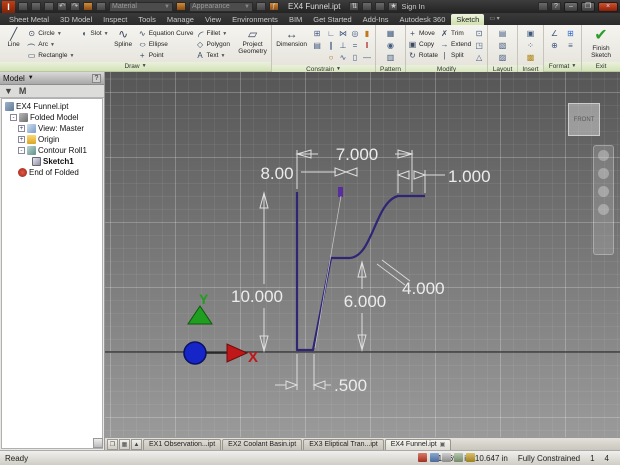  I want to click on minimize-button: –, so click(571, 6).